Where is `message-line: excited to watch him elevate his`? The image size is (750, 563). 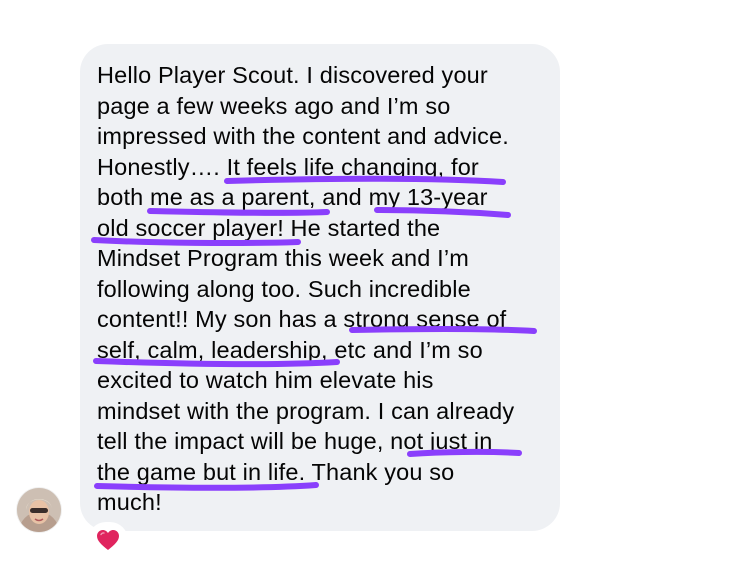 message-line: excited to watch him elevate his is located at coordinates (265, 380).